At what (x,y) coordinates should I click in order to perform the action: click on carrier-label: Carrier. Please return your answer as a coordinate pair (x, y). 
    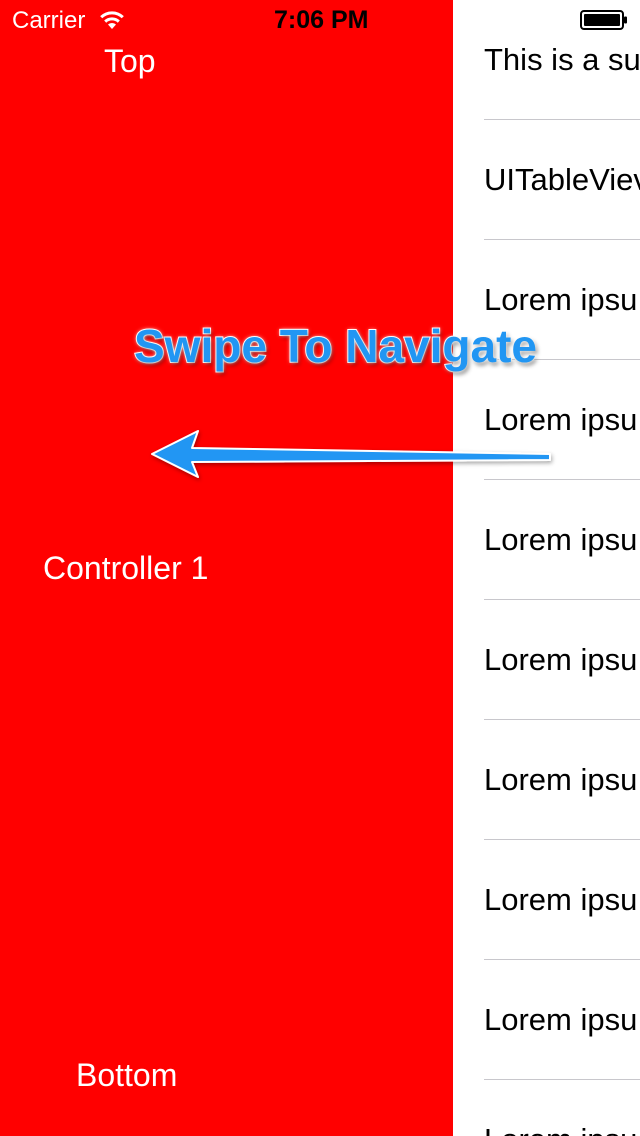
    Looking at the image, I should click on (49, 20).